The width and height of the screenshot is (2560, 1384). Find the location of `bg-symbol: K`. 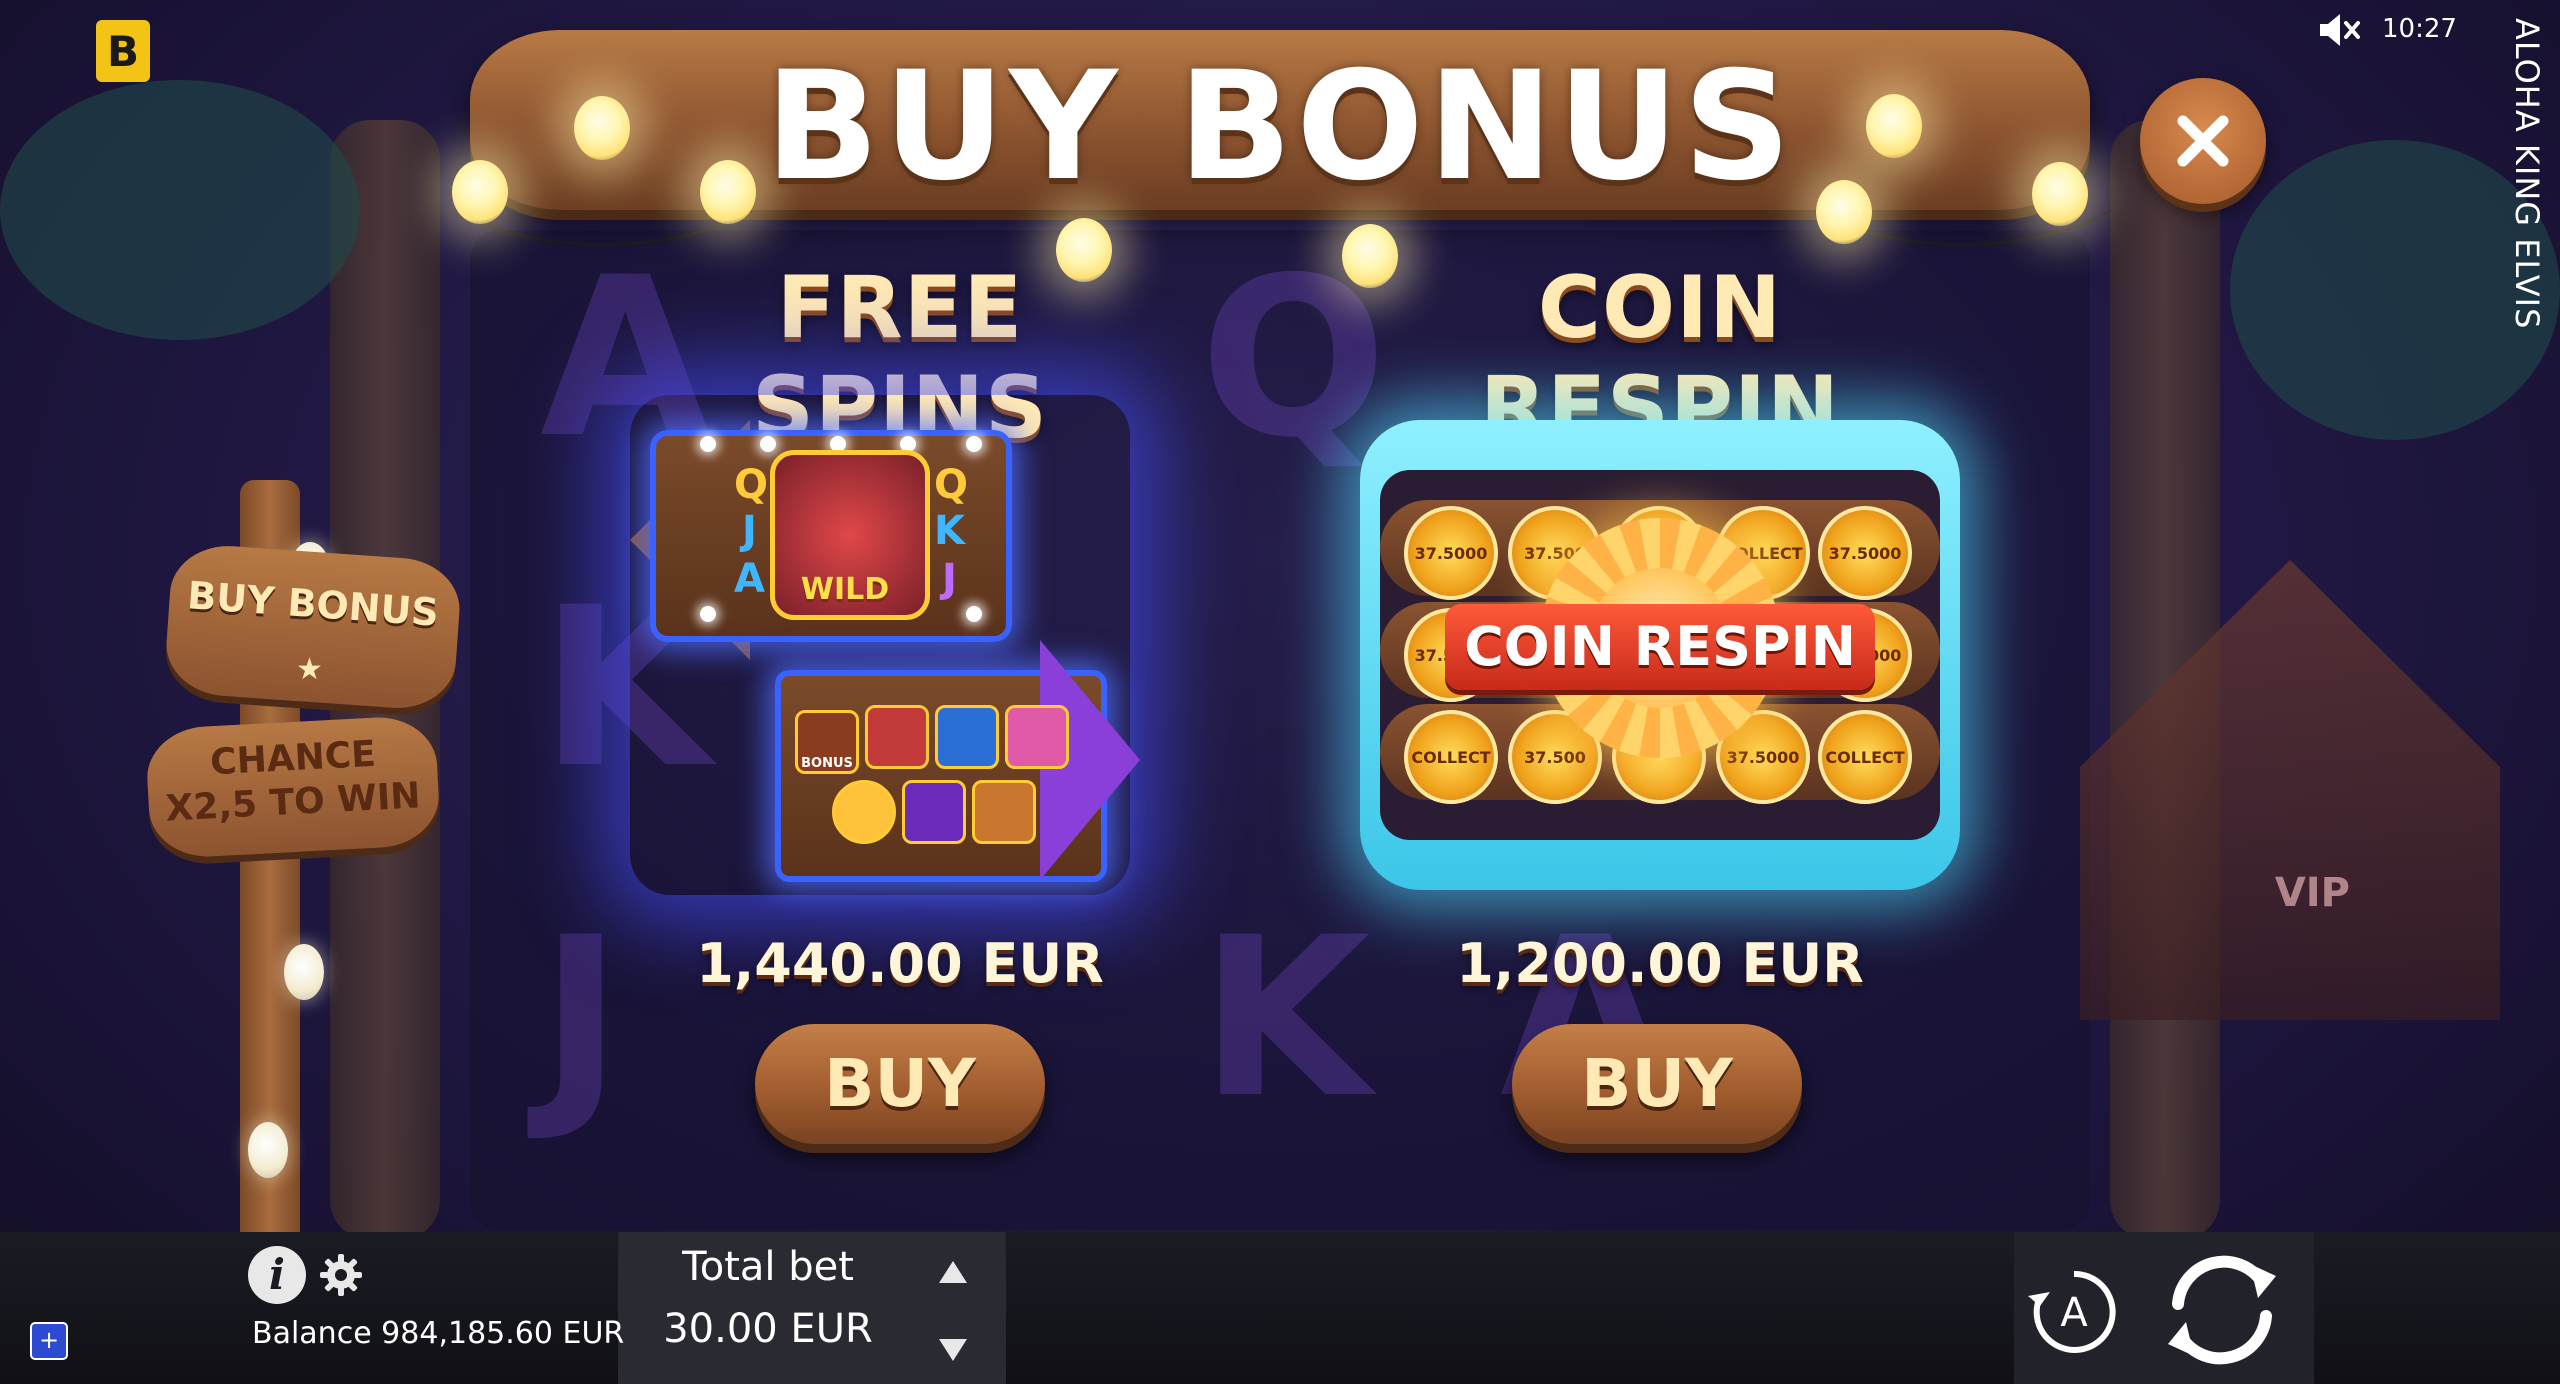

bg-symbol: K is located at coordinates (1285, 1018).